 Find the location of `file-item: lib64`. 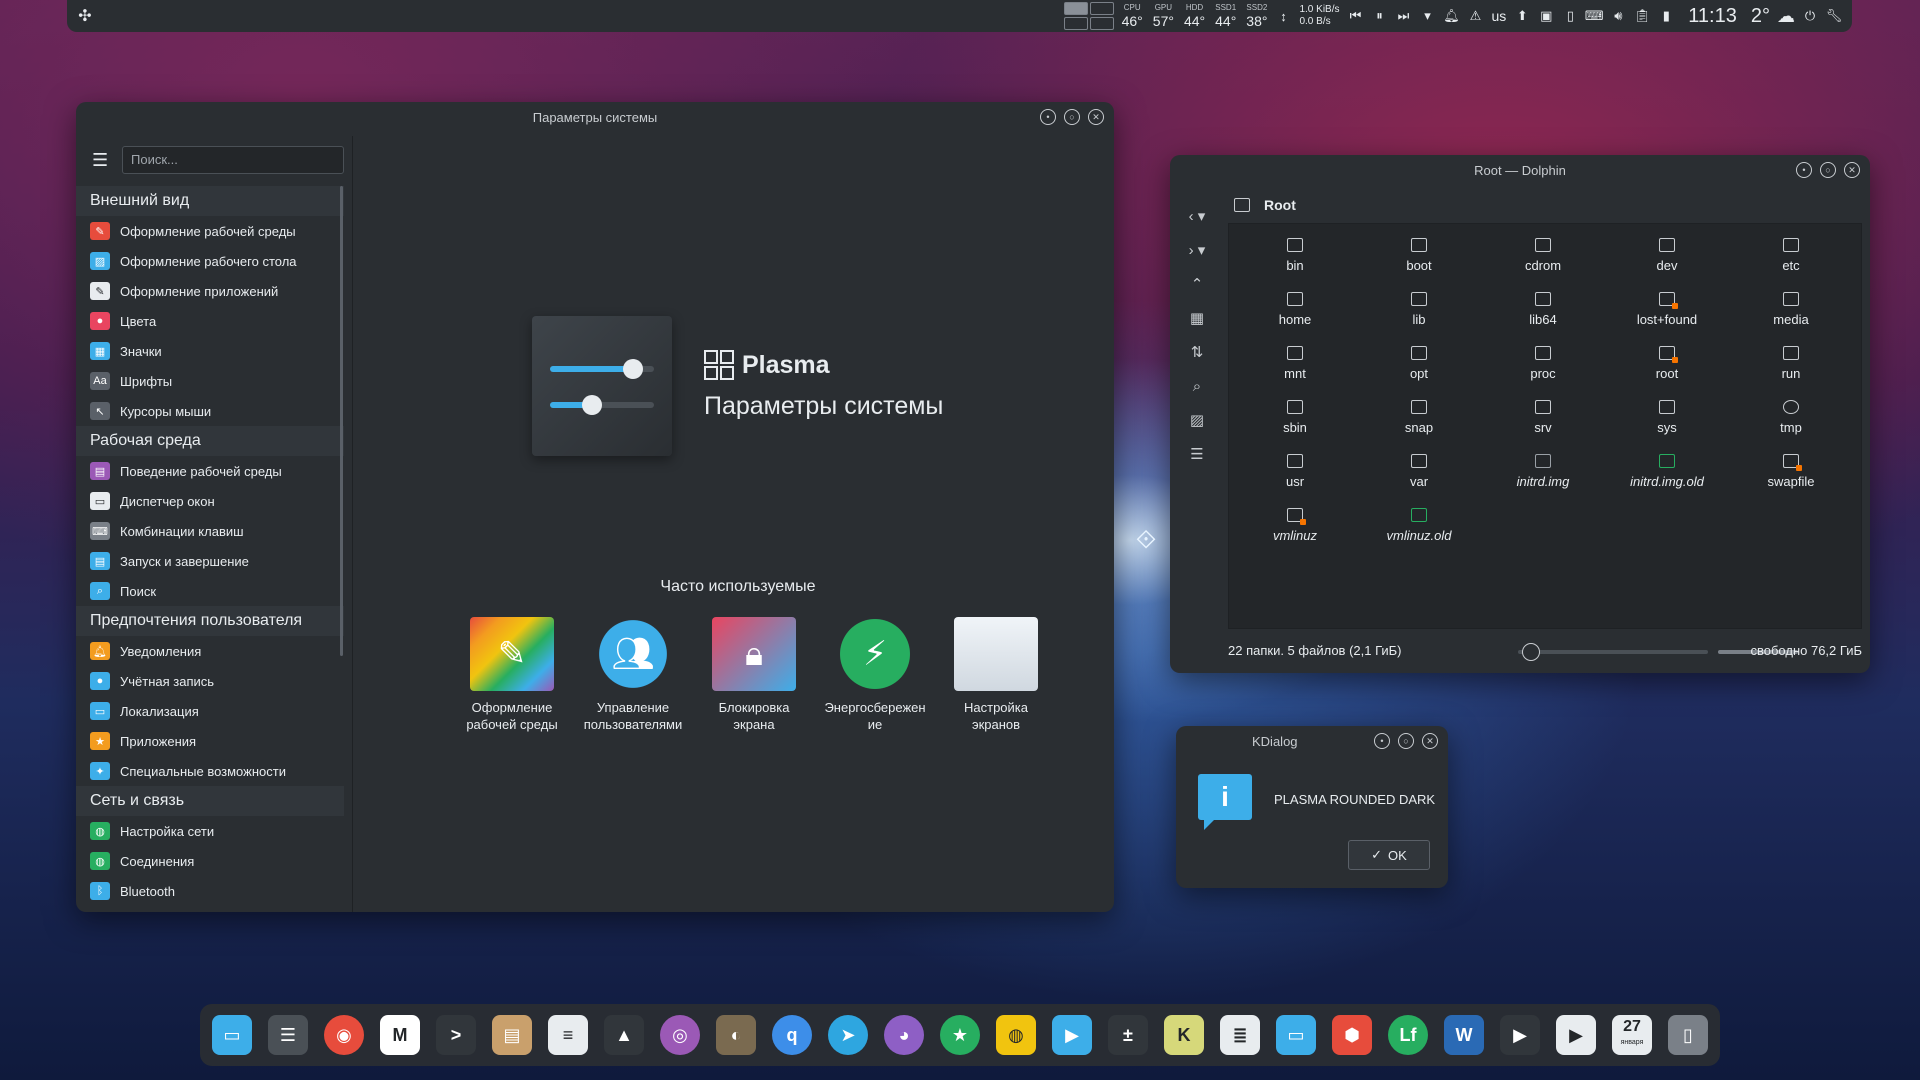

file-item: lib64 is located at coordinates (1543, 313).